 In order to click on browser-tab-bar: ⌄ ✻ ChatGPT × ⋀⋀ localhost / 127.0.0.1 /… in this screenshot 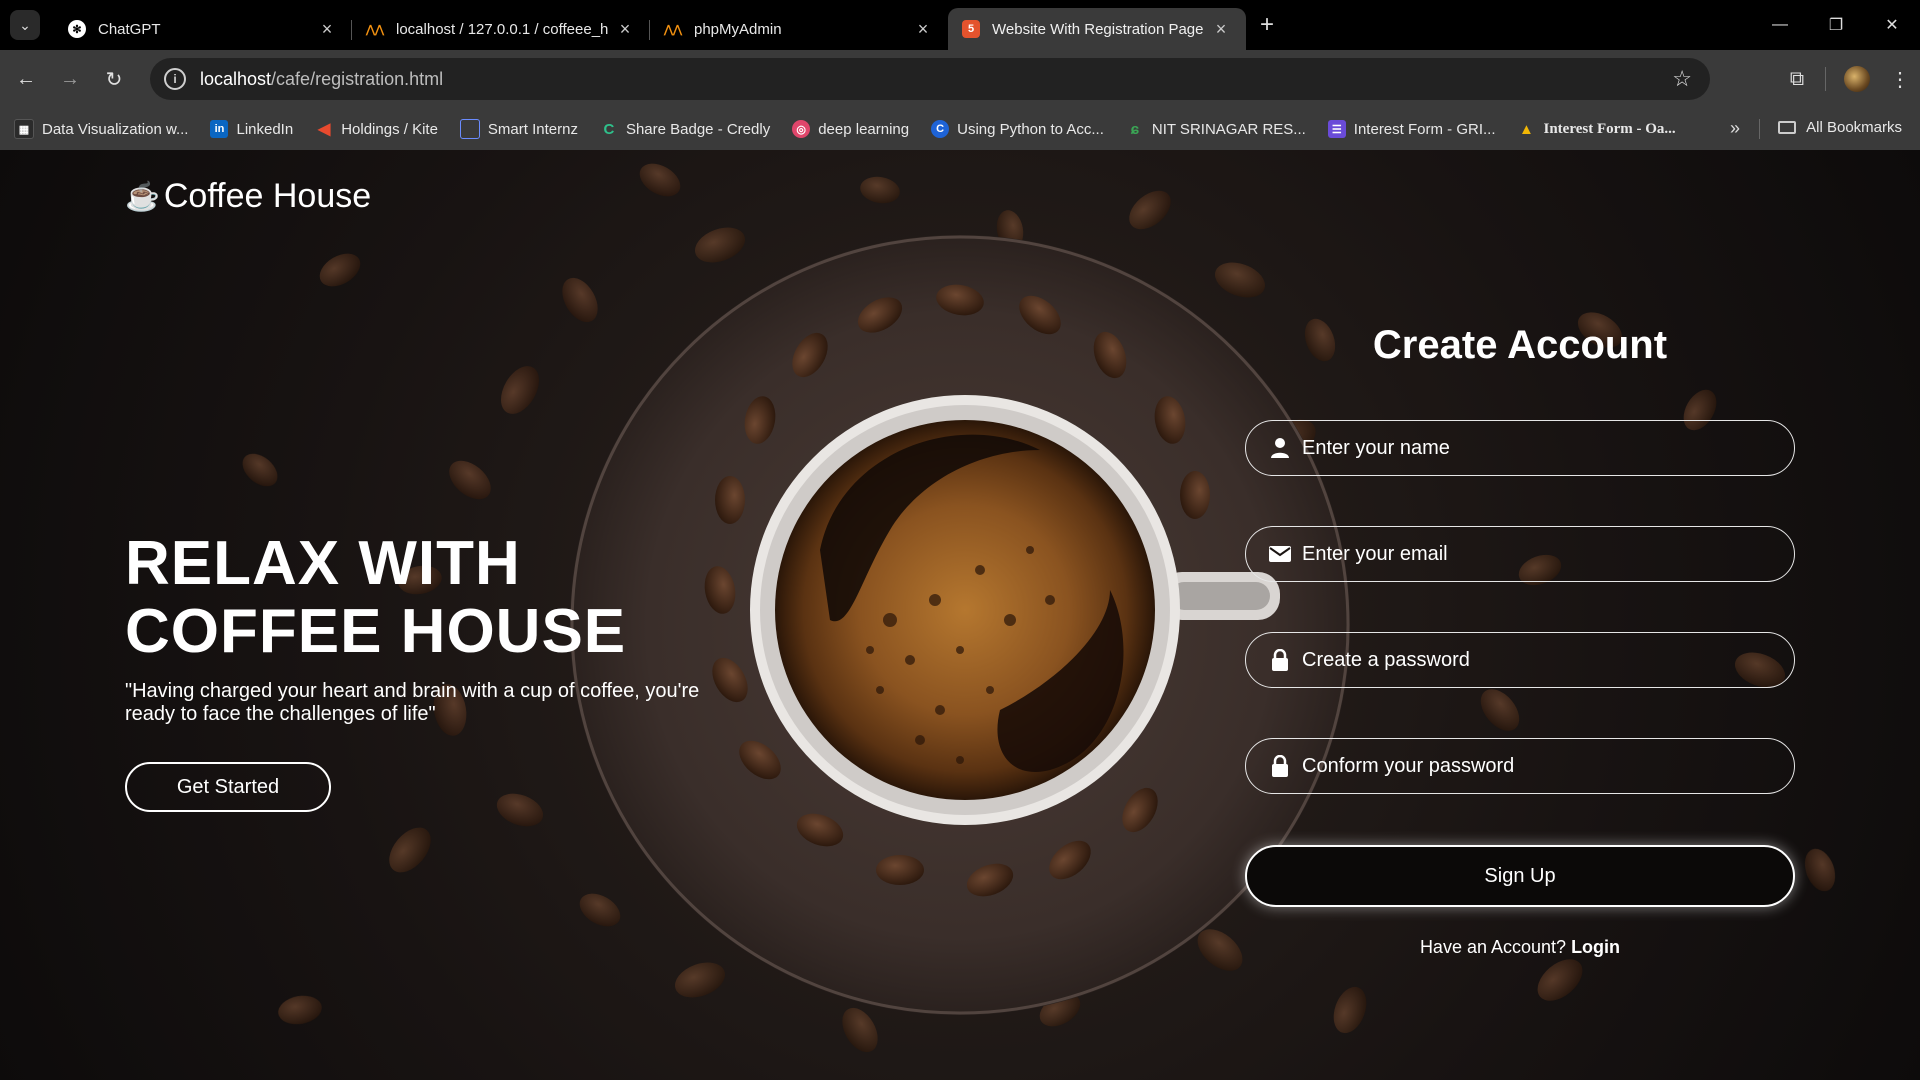, I will do `click(960, 25)`.